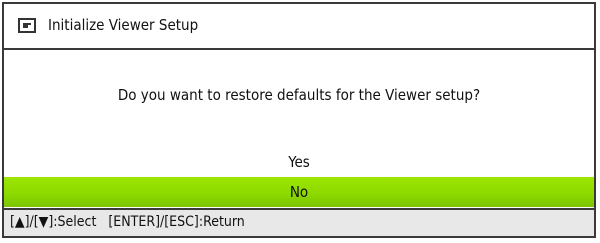 The height and width of the screenshot is (243, 600). I want to click on select-hint: [▲]/[▼]:Select, so click(53, 222).